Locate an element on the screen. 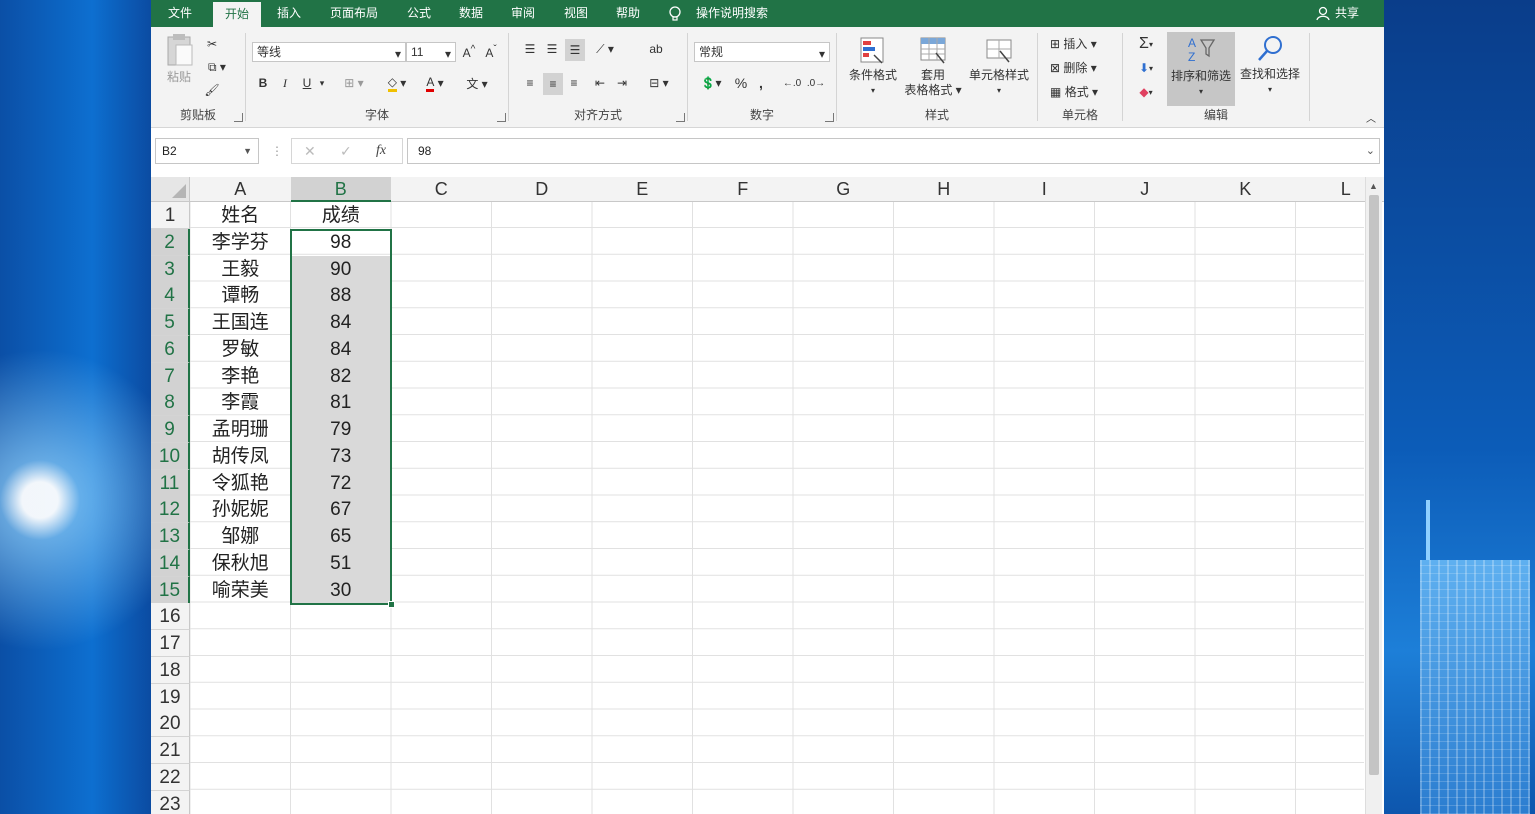  tab-view: 视图 is located at coordinates (576, 13).